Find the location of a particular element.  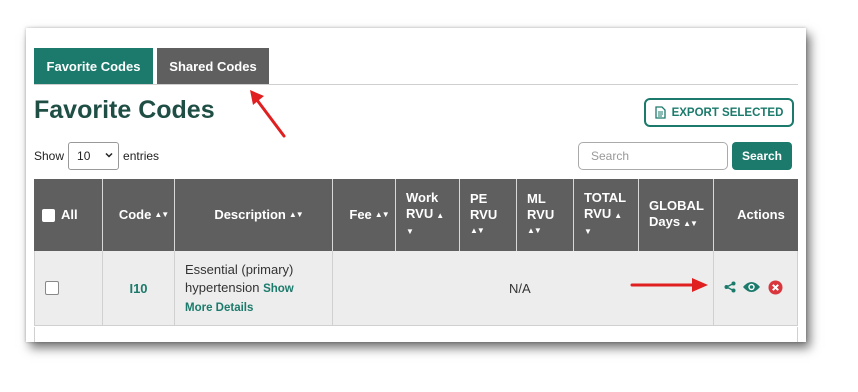

entries-value: 10 is located at coordinates (84, 156).